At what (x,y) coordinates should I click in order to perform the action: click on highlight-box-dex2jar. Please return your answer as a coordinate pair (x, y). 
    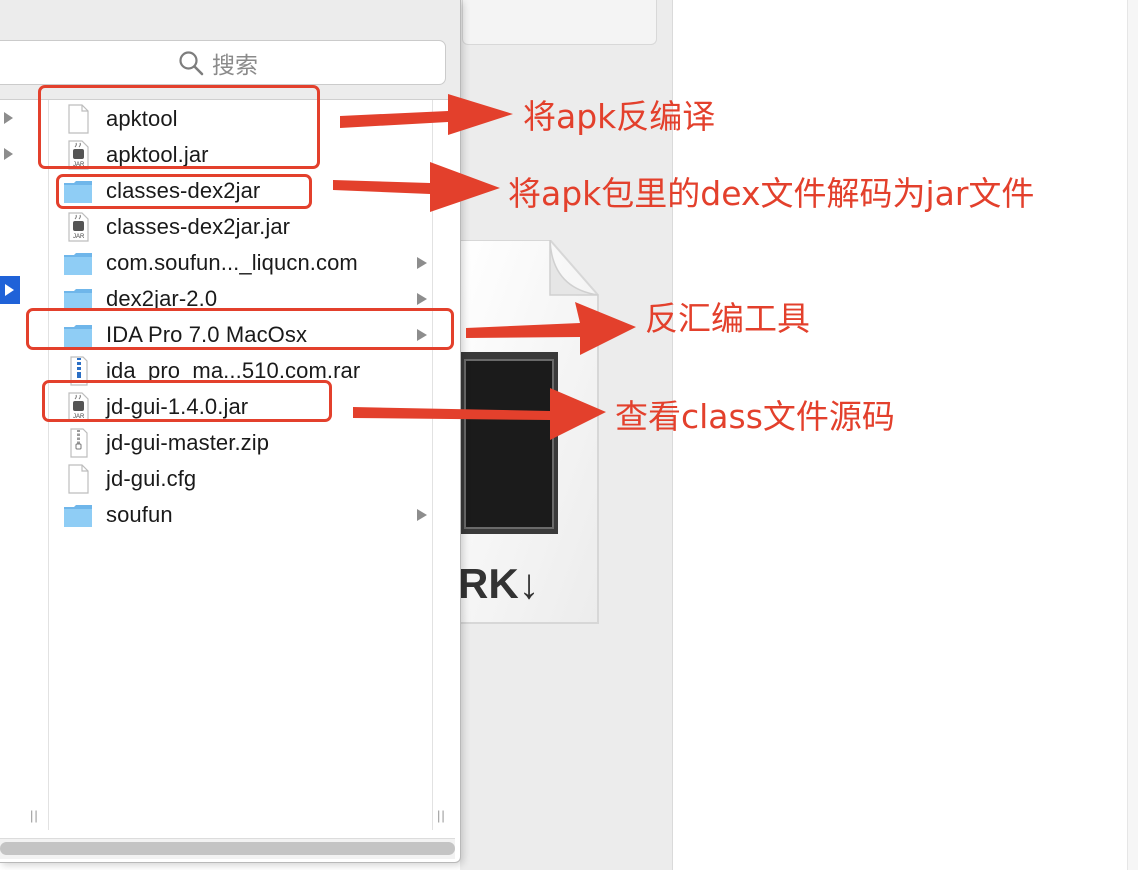
    Looking at the image, I should click on (184, 191).